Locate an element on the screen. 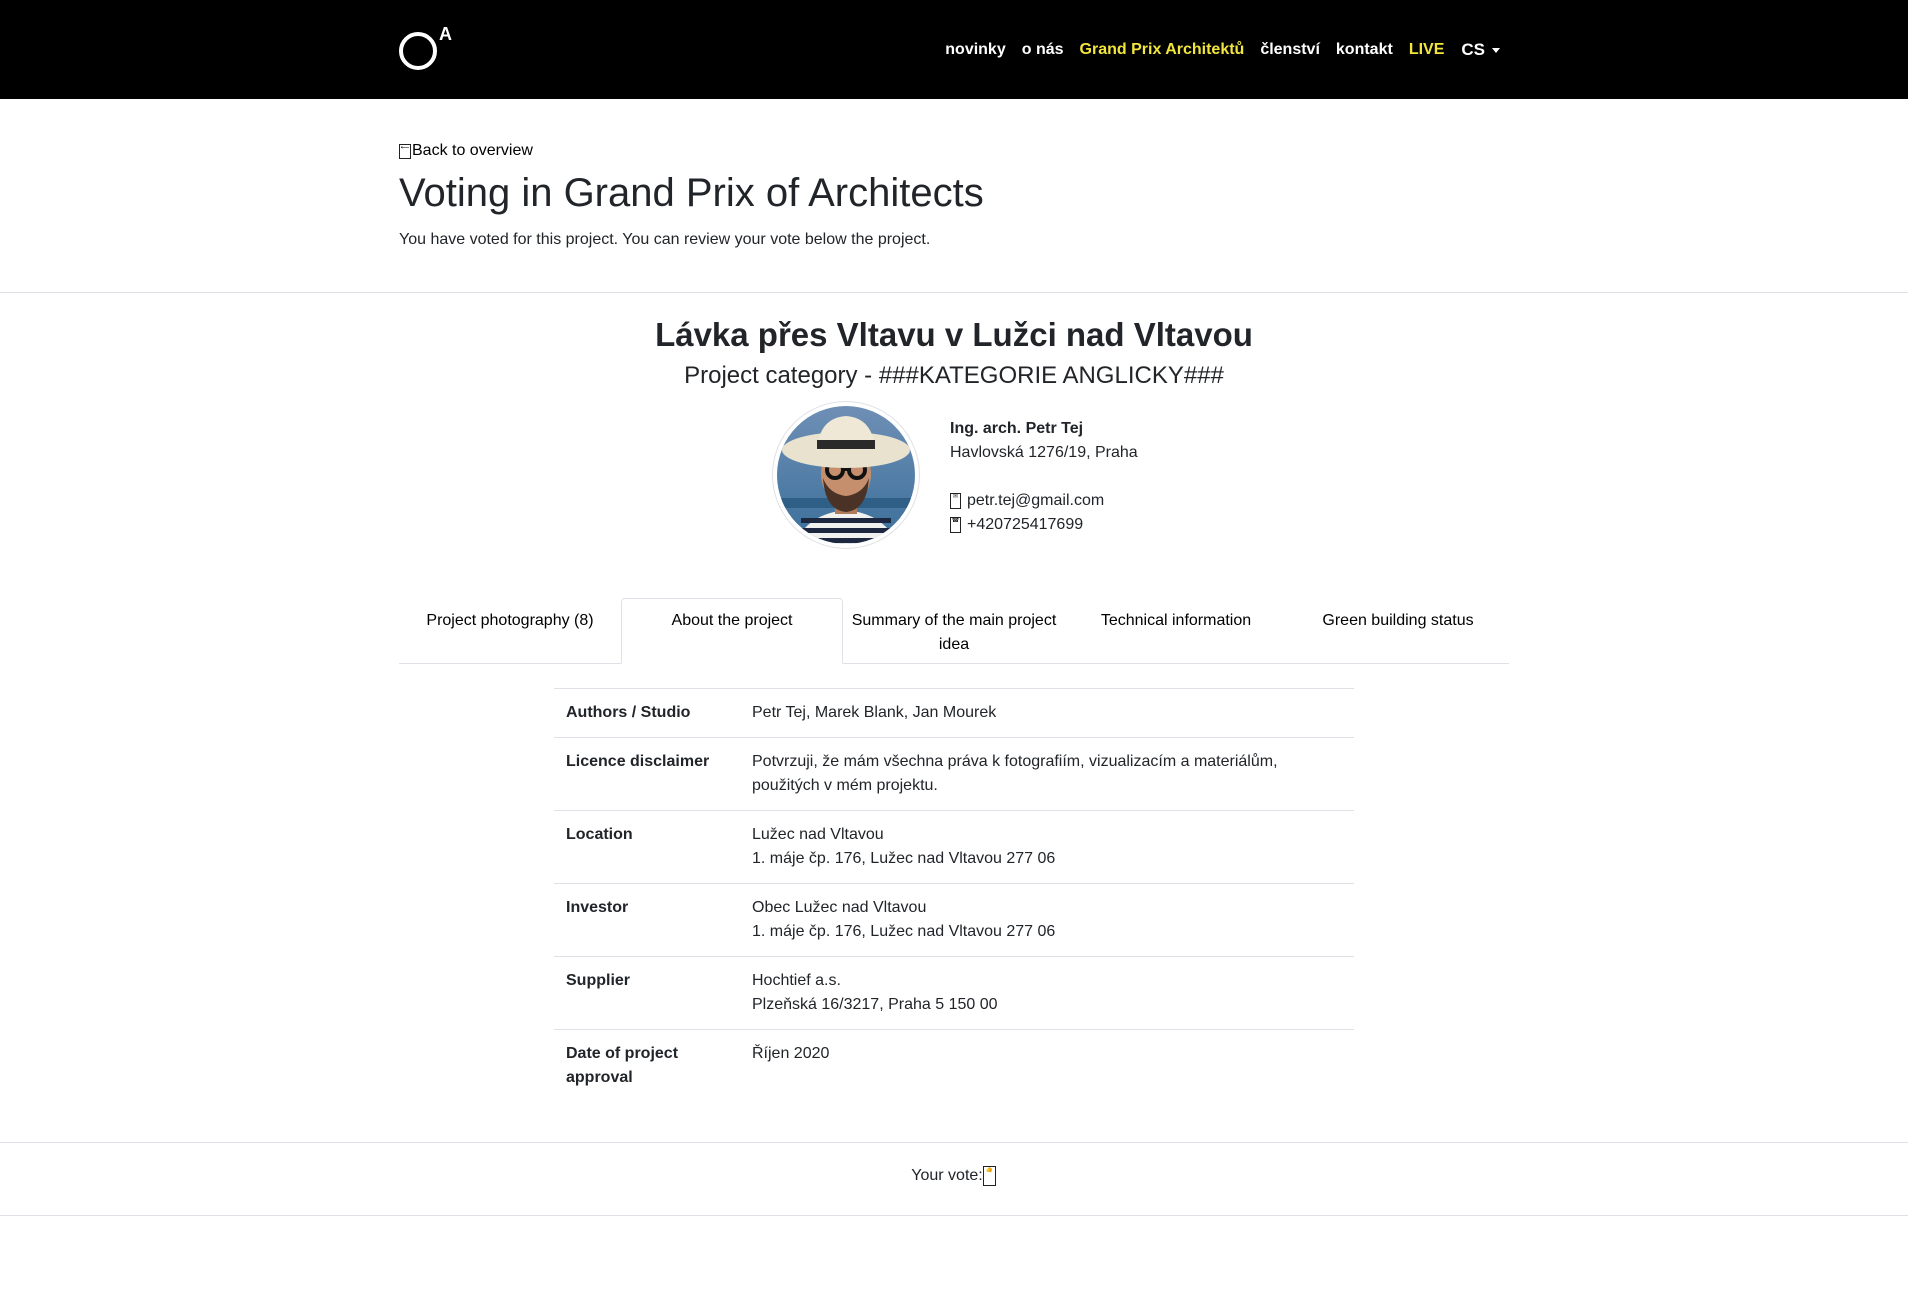 The height and width of the screenshot is (1303, 1908). row-label: Supplier is located at coordinates (647, 993).